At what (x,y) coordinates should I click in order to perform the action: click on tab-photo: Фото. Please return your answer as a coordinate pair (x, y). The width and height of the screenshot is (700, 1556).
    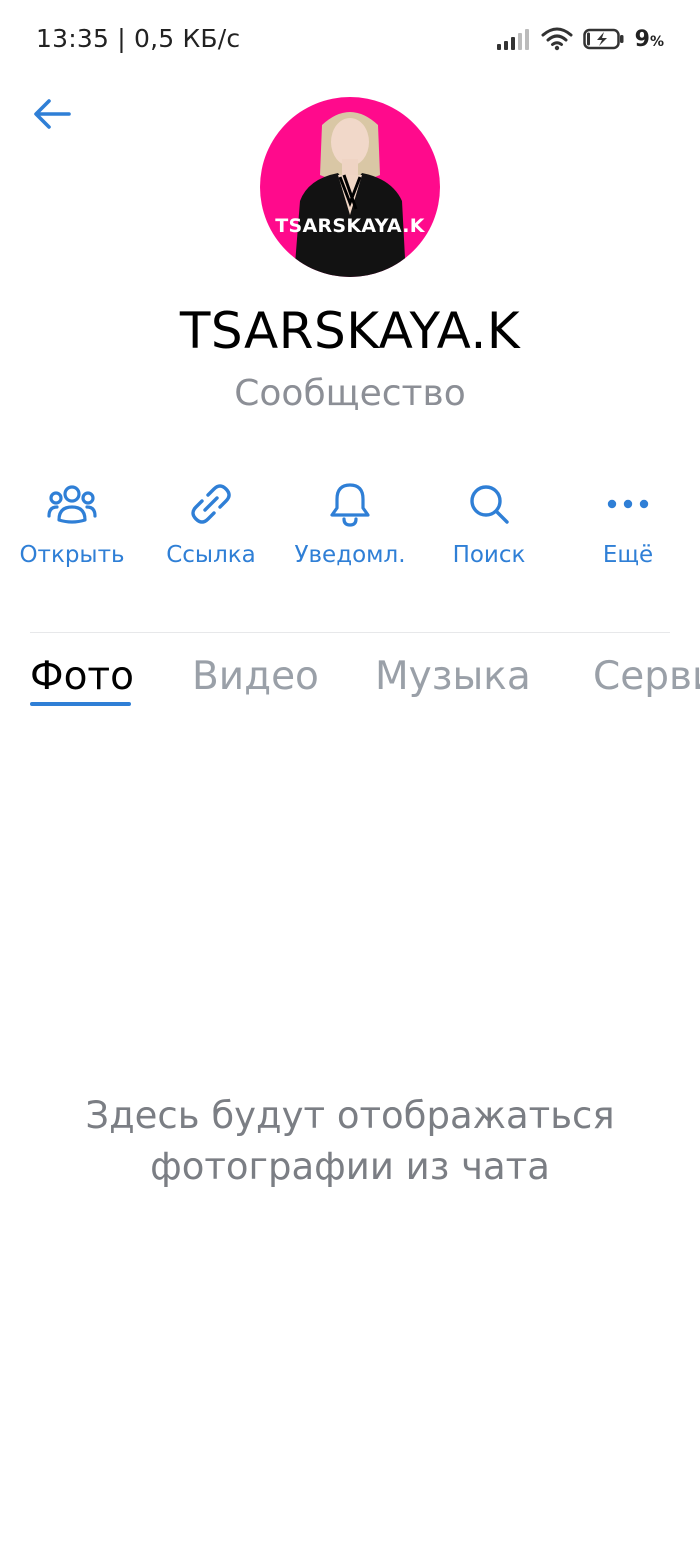
    Looking at the image, I should click on (82, 676).